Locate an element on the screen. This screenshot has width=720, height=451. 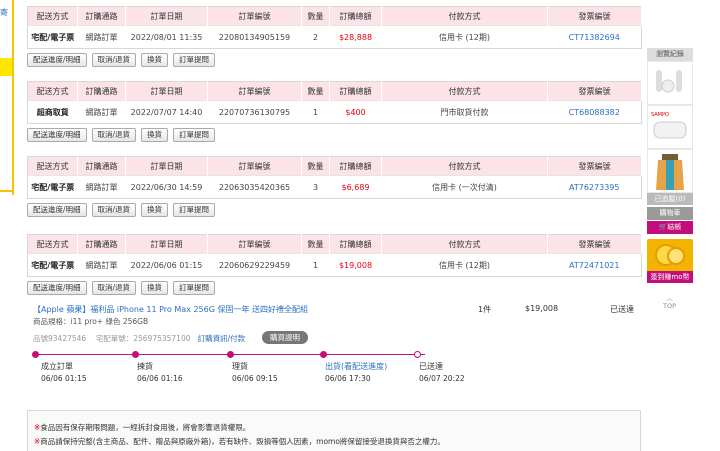
jacket-image-icon is located at coordinates (670, 172).